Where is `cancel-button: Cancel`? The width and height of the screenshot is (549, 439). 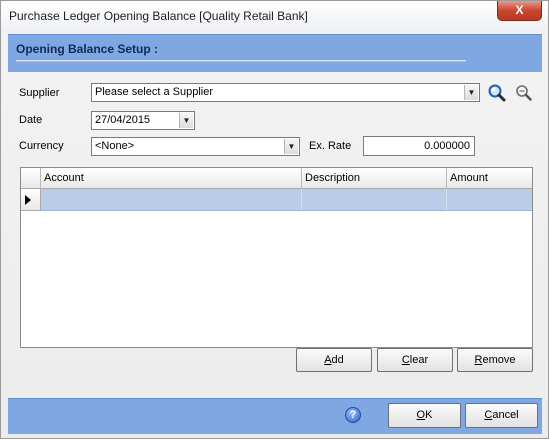 cancel-button: Cancel is located at coordinates (501, 415).